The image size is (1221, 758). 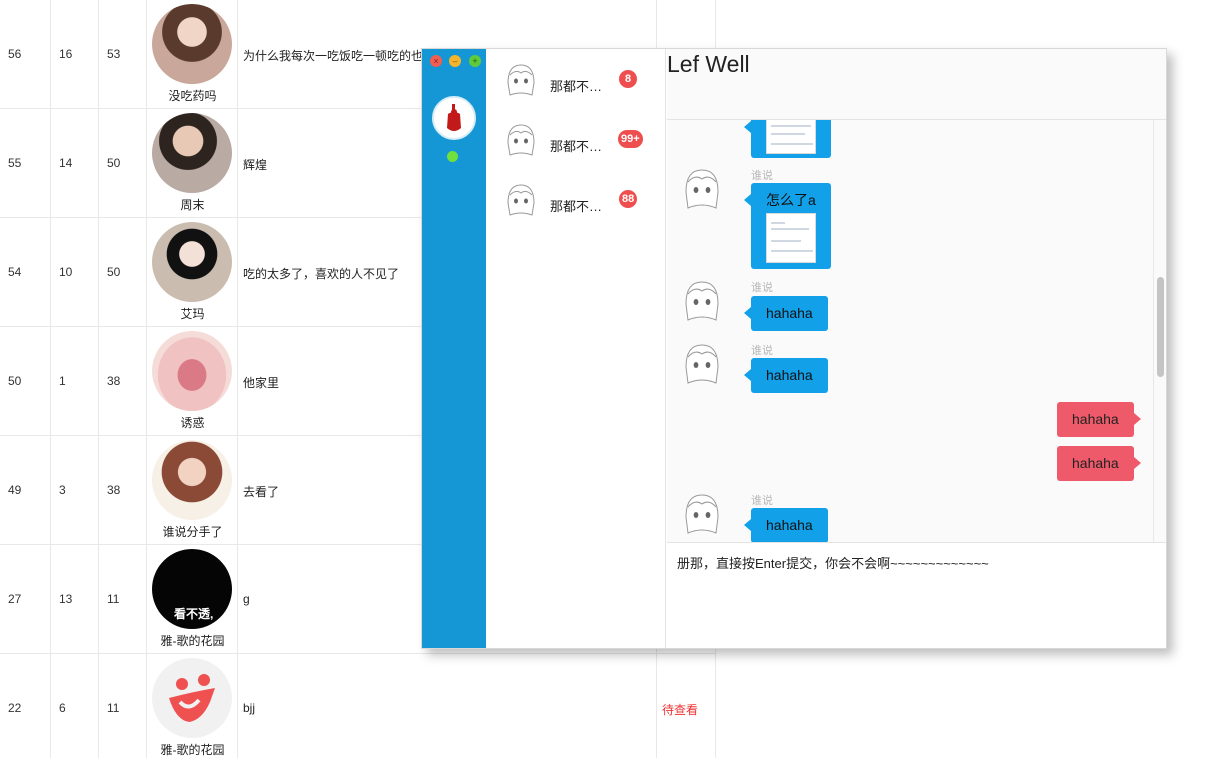 I want to click on user-nickname: 谁说分手了, so click(x=192, y=532).